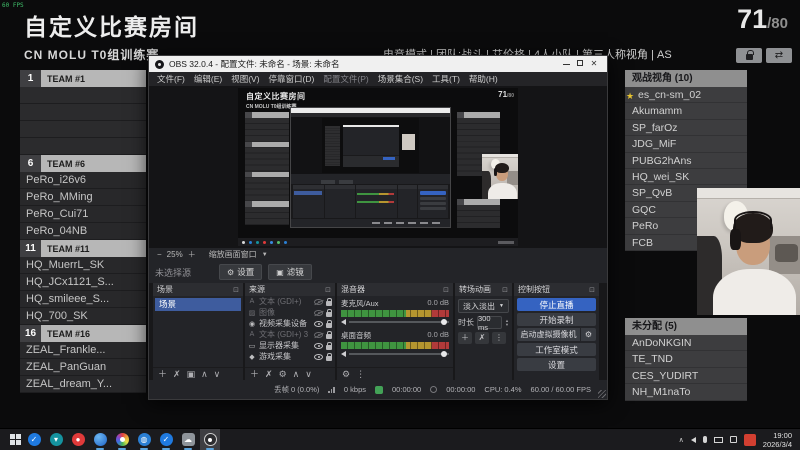 Image resolution: width=800 pixels, height=450 pixels. I want to click on zoom-in-icon: ＋, so click(192, 254).